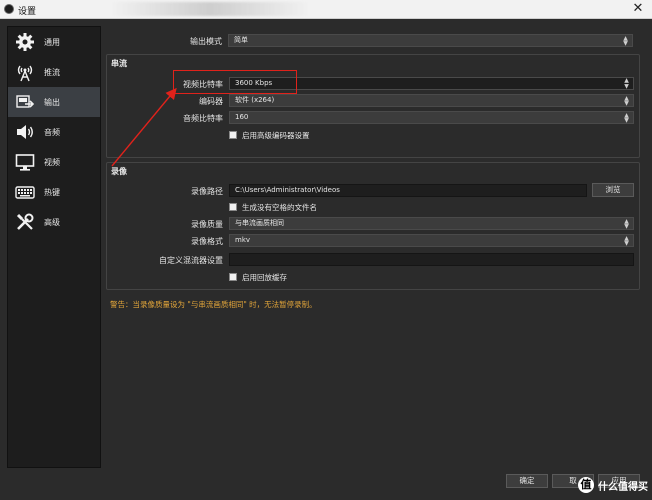  Describe the element at coordinates (626, 84) in the screenshot. I see `spin-arrows-icon: ▲ ▼` at that location.